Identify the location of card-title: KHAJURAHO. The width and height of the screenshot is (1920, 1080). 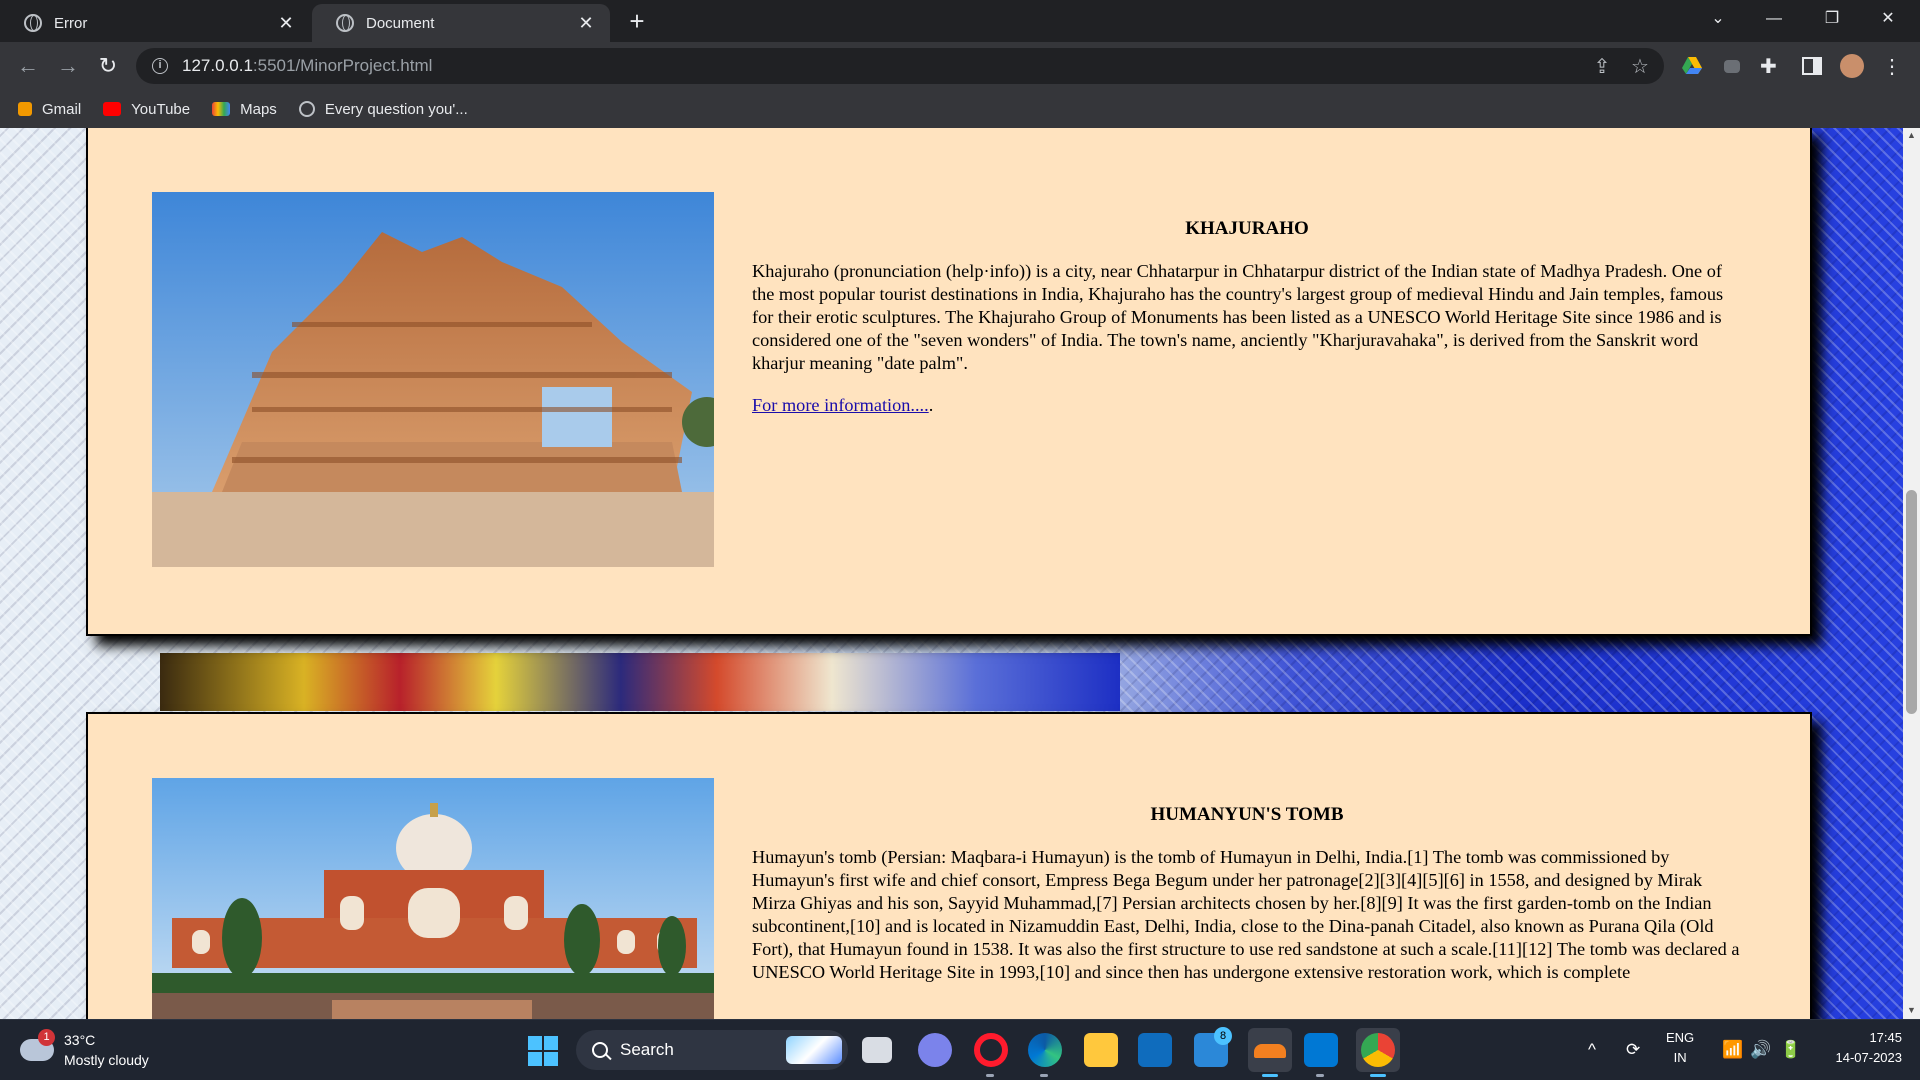
(1247, 228).